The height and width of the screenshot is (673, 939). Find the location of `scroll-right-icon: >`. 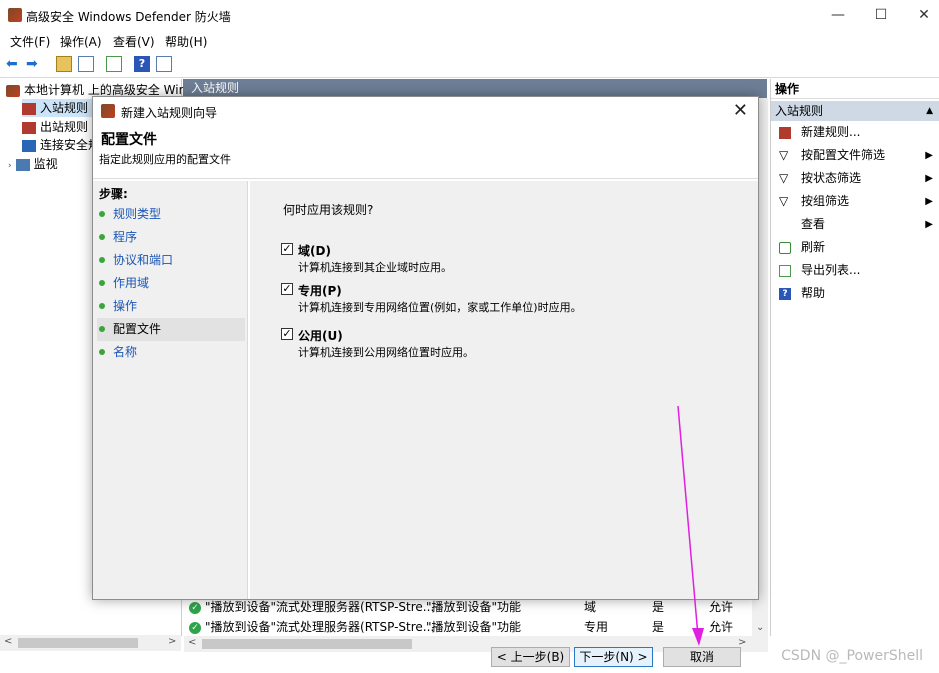

scroll-right-icon: > is located at coordinates (172, 641).